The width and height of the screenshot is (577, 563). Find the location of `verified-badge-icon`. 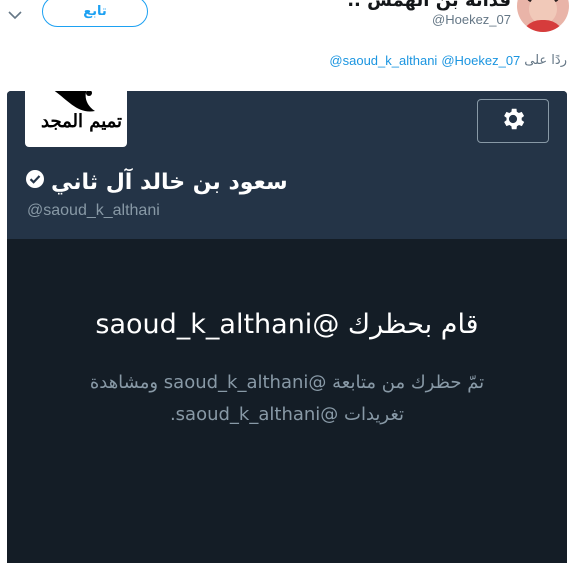

verified-badge-icon is located at coordinates (35, 182).